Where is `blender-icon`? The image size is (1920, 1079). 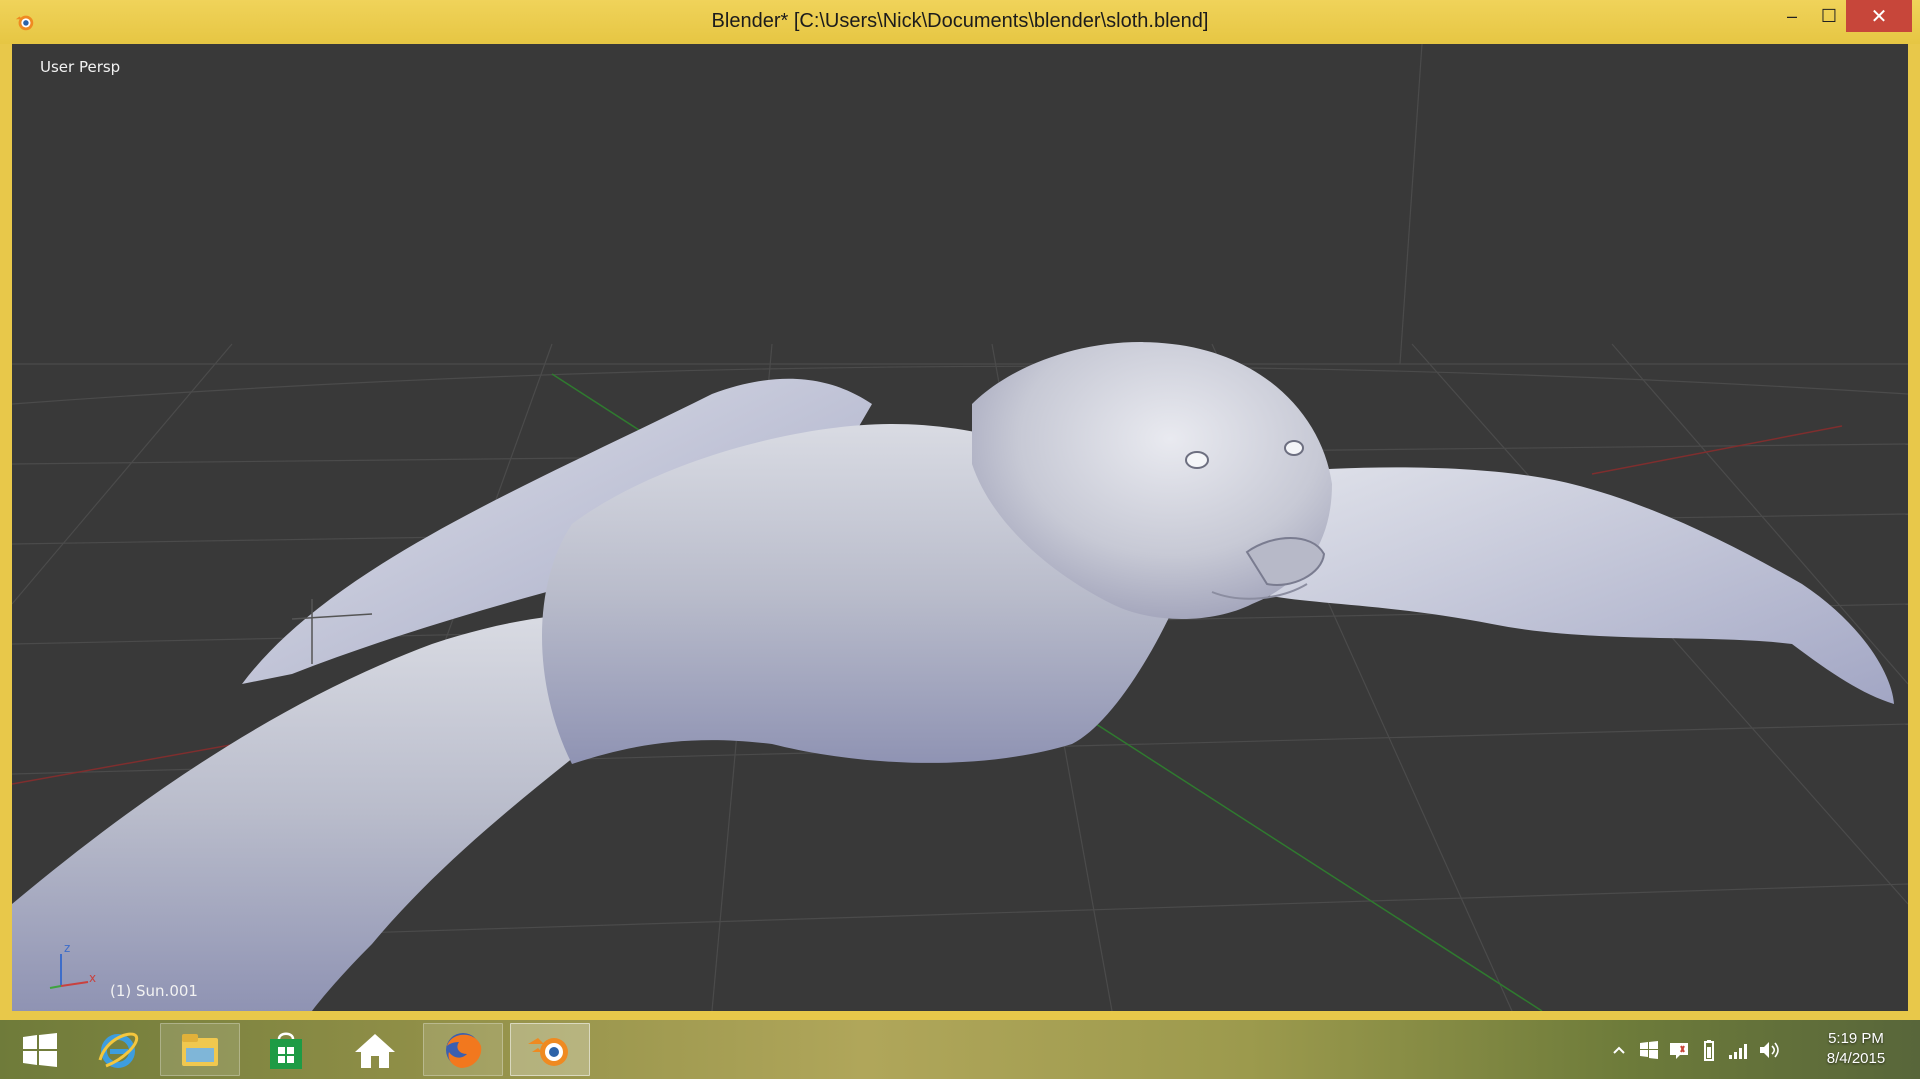
blender-icon is located at coordinates (548, 1051).